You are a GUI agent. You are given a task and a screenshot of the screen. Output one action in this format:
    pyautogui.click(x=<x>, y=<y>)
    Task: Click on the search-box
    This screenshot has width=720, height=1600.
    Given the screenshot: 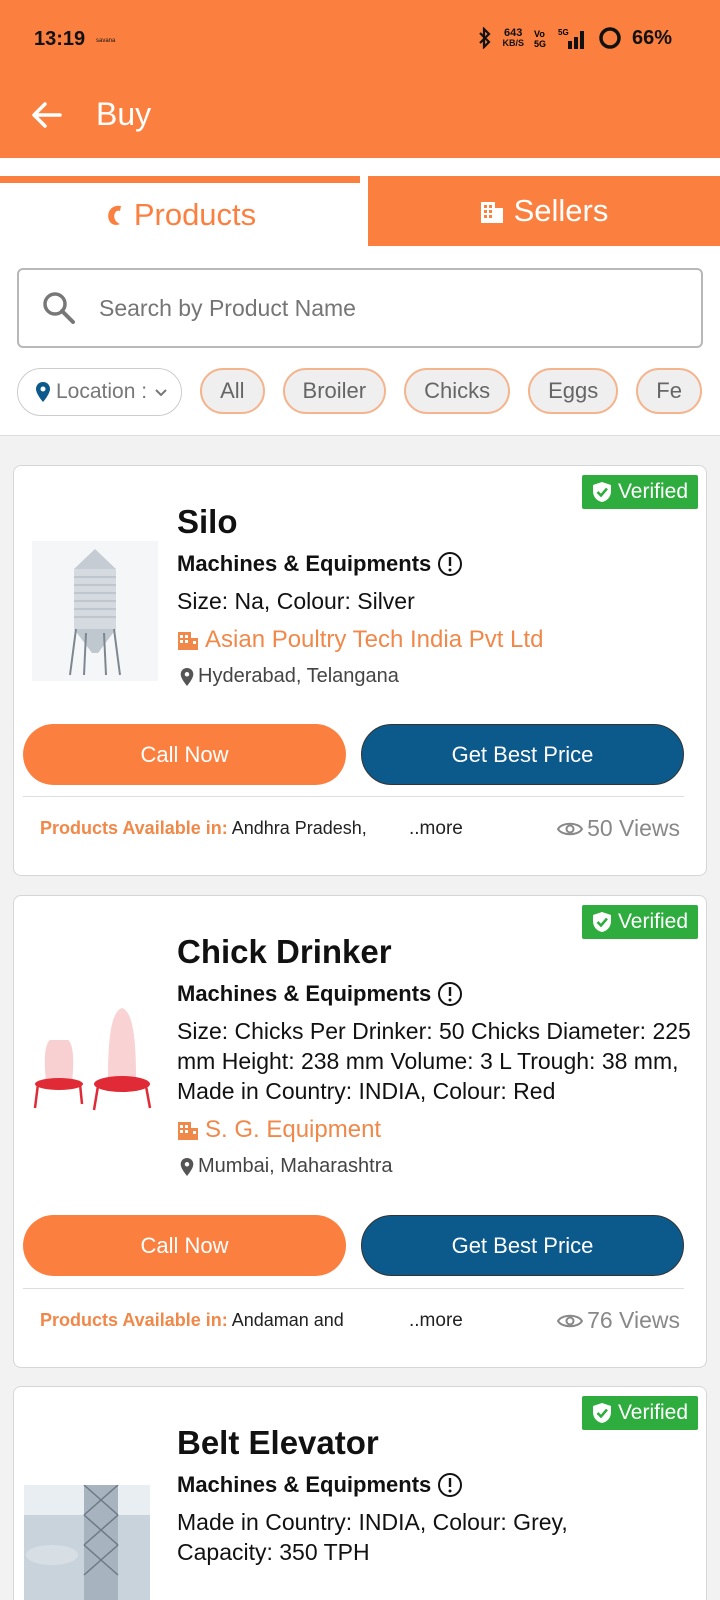 What is the action you would take?
    pyautogui.click(x=360, y=308)
    